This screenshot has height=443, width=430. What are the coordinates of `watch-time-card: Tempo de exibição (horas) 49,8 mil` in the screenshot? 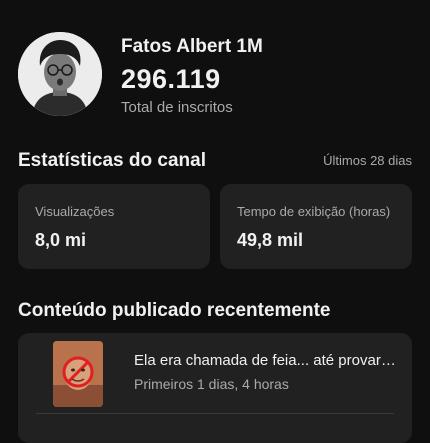 It's located at (316, 226).